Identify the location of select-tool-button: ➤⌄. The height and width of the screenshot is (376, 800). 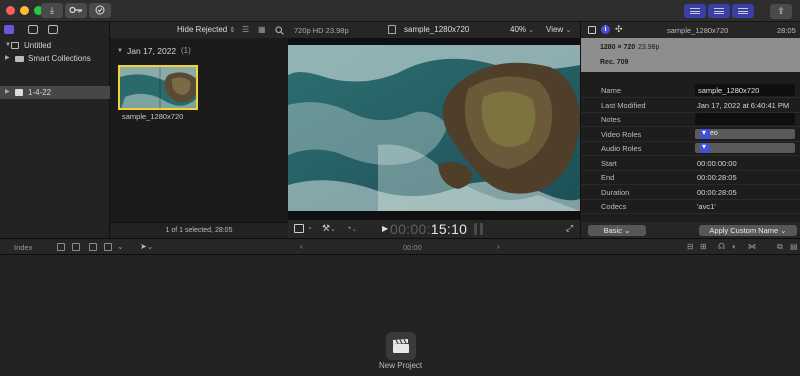
(146, 246).